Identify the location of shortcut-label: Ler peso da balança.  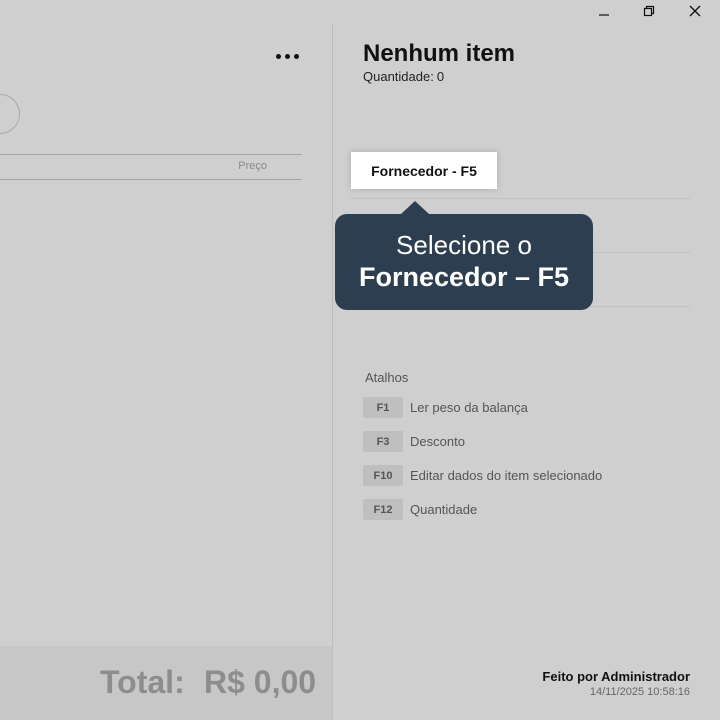
(469, 407).